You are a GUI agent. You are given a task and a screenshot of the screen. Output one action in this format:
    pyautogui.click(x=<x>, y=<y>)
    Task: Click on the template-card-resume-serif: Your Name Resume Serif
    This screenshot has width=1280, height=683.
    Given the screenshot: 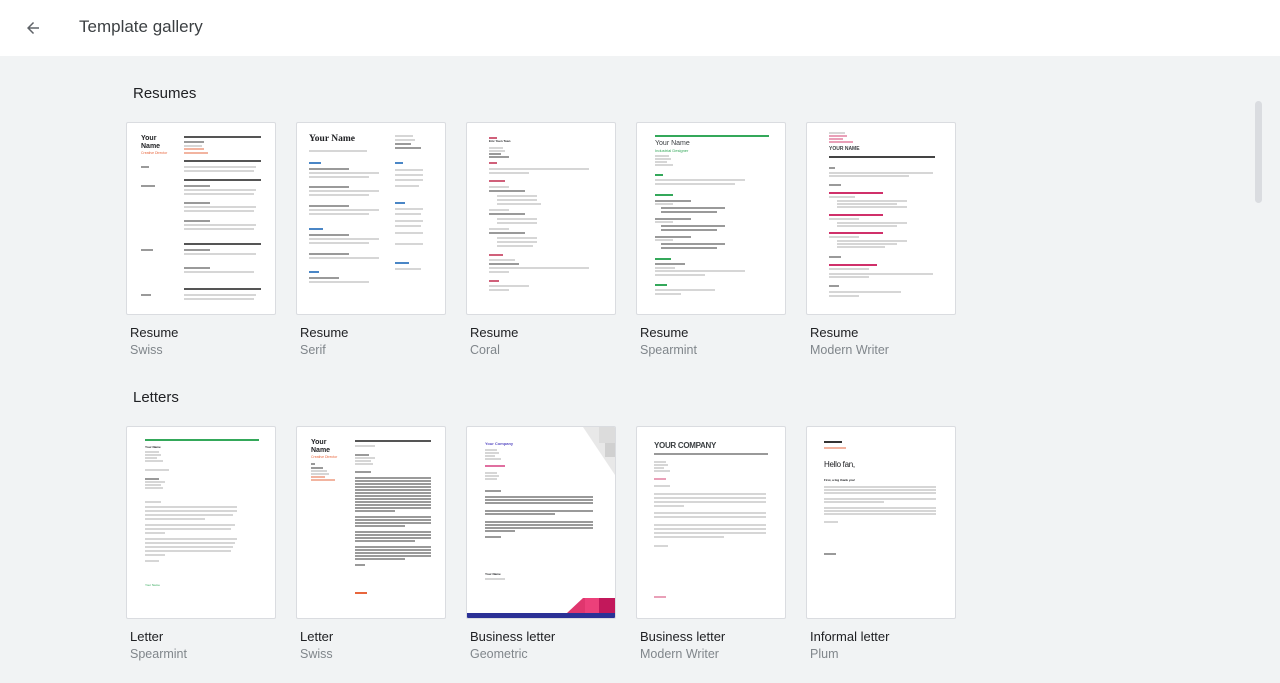 What is the action you would take?
    pyautogui.click(x=371, y=239)
    